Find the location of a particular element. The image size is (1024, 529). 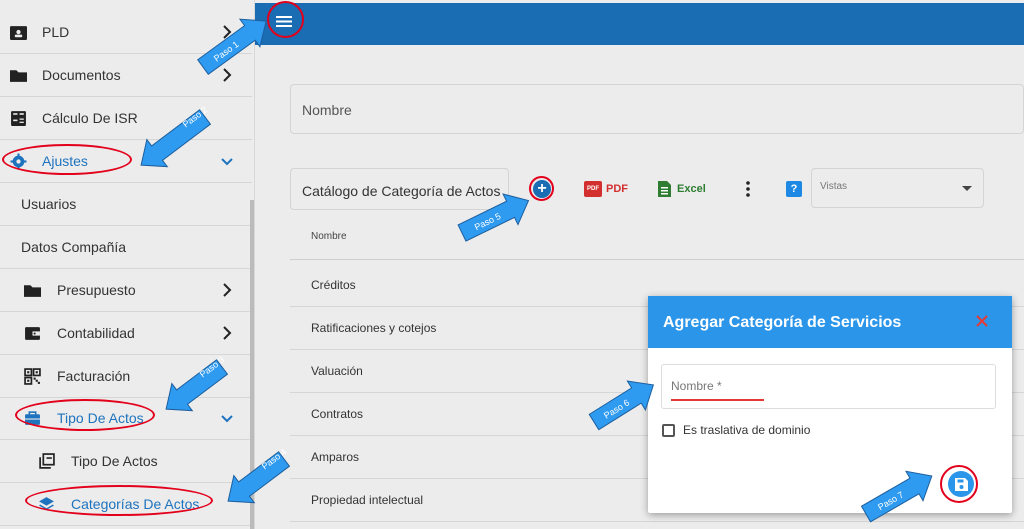

highlight-ring-categorias is located at coordinates (119, 500).